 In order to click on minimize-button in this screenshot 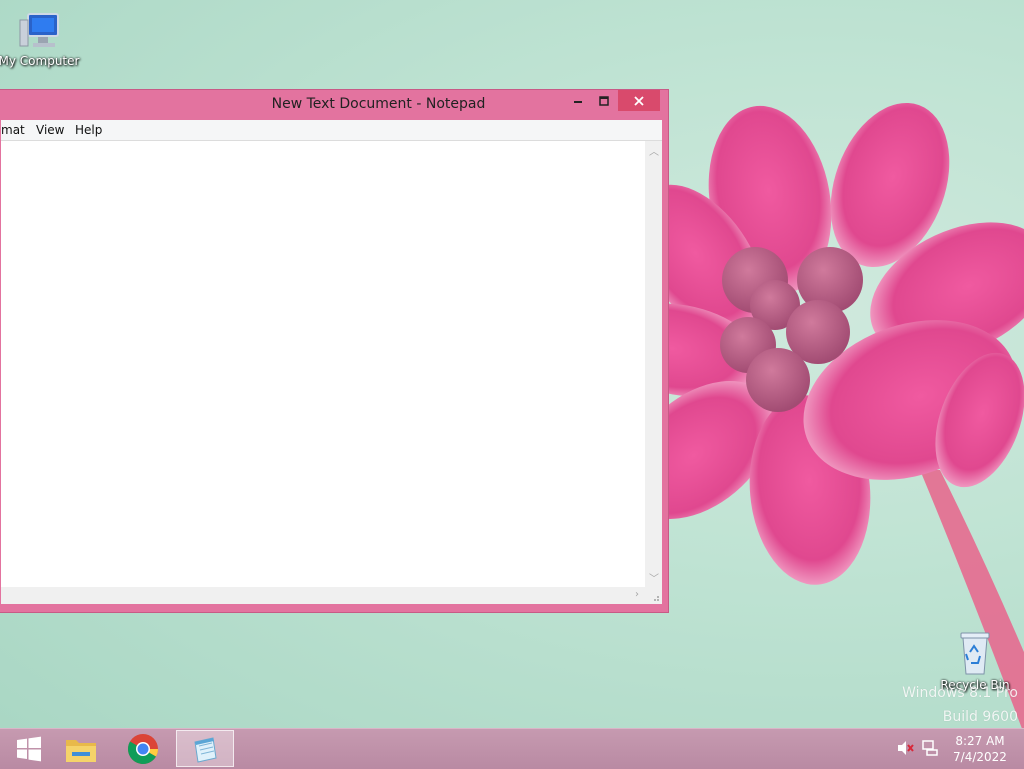, I will do `click(578, 100)`.